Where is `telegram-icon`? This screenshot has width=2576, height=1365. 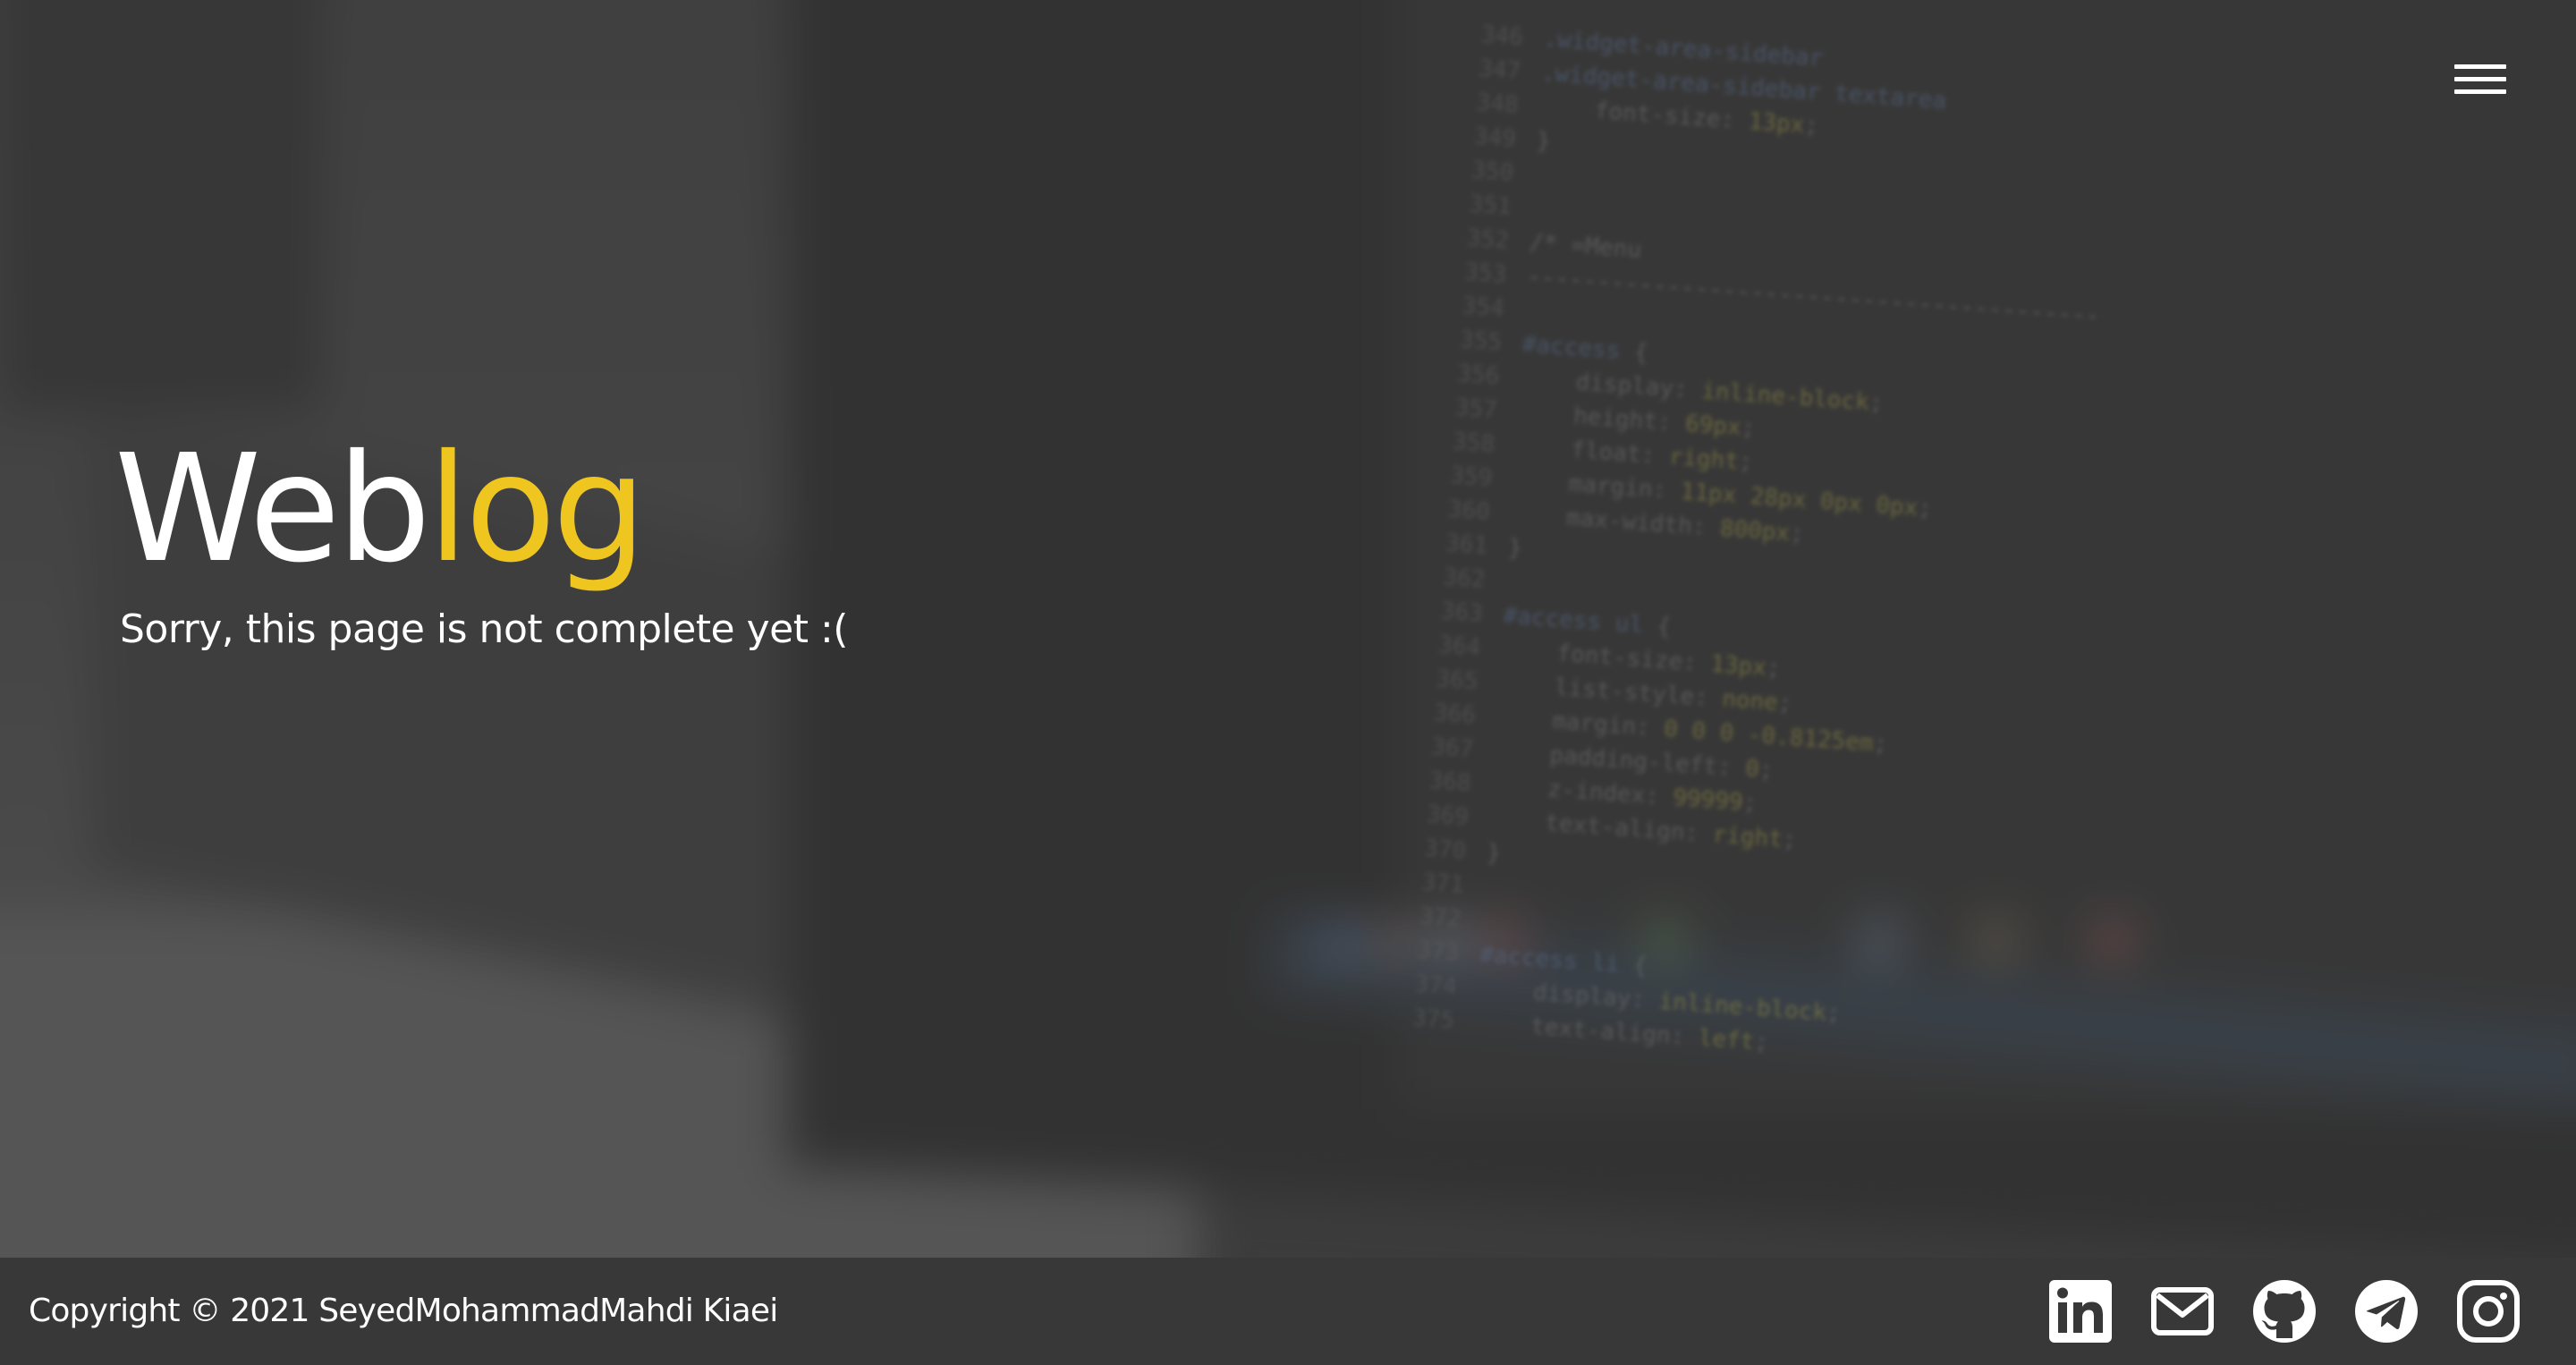
telegram-icon is located at coordinates (2386, 1311).